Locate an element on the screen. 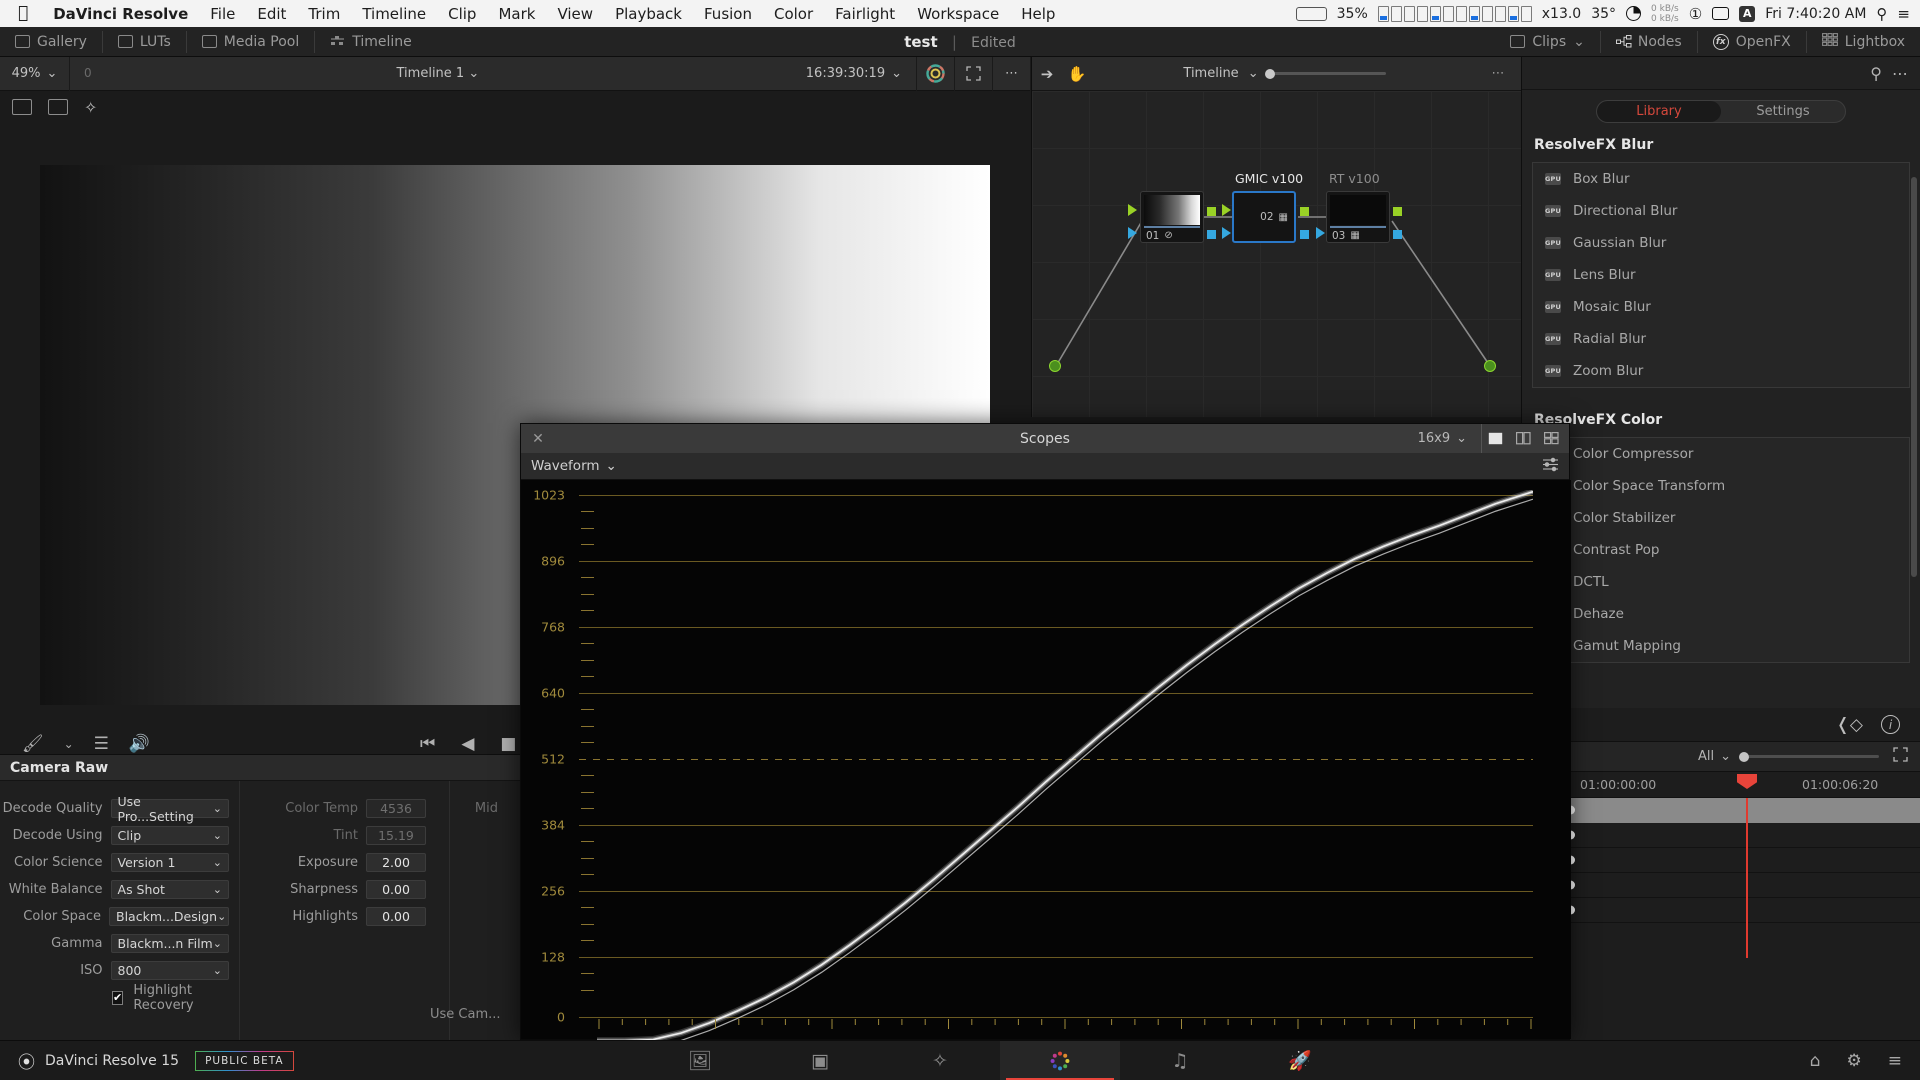 The image size is (1920, 1080). fusion-icon: ✧ is located at coordinates (940, 1061).